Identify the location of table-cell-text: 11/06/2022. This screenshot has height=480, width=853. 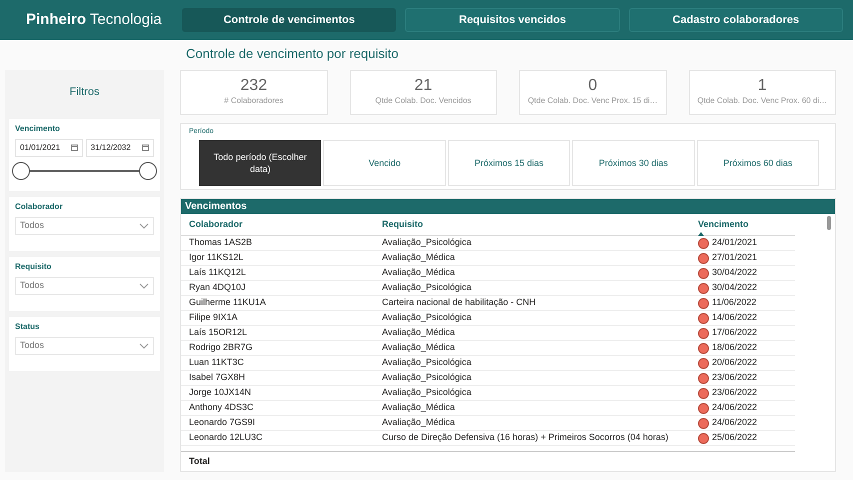
(734, 303).